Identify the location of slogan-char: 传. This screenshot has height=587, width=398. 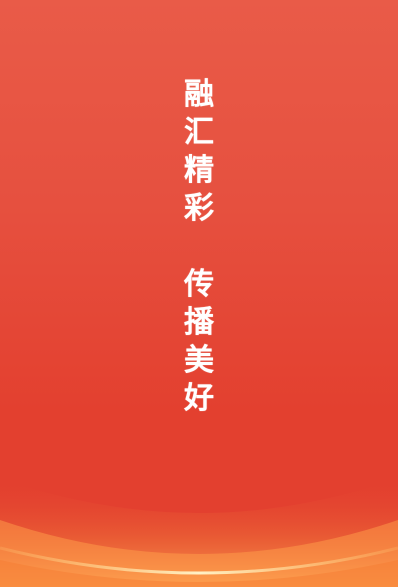
(199, 284).